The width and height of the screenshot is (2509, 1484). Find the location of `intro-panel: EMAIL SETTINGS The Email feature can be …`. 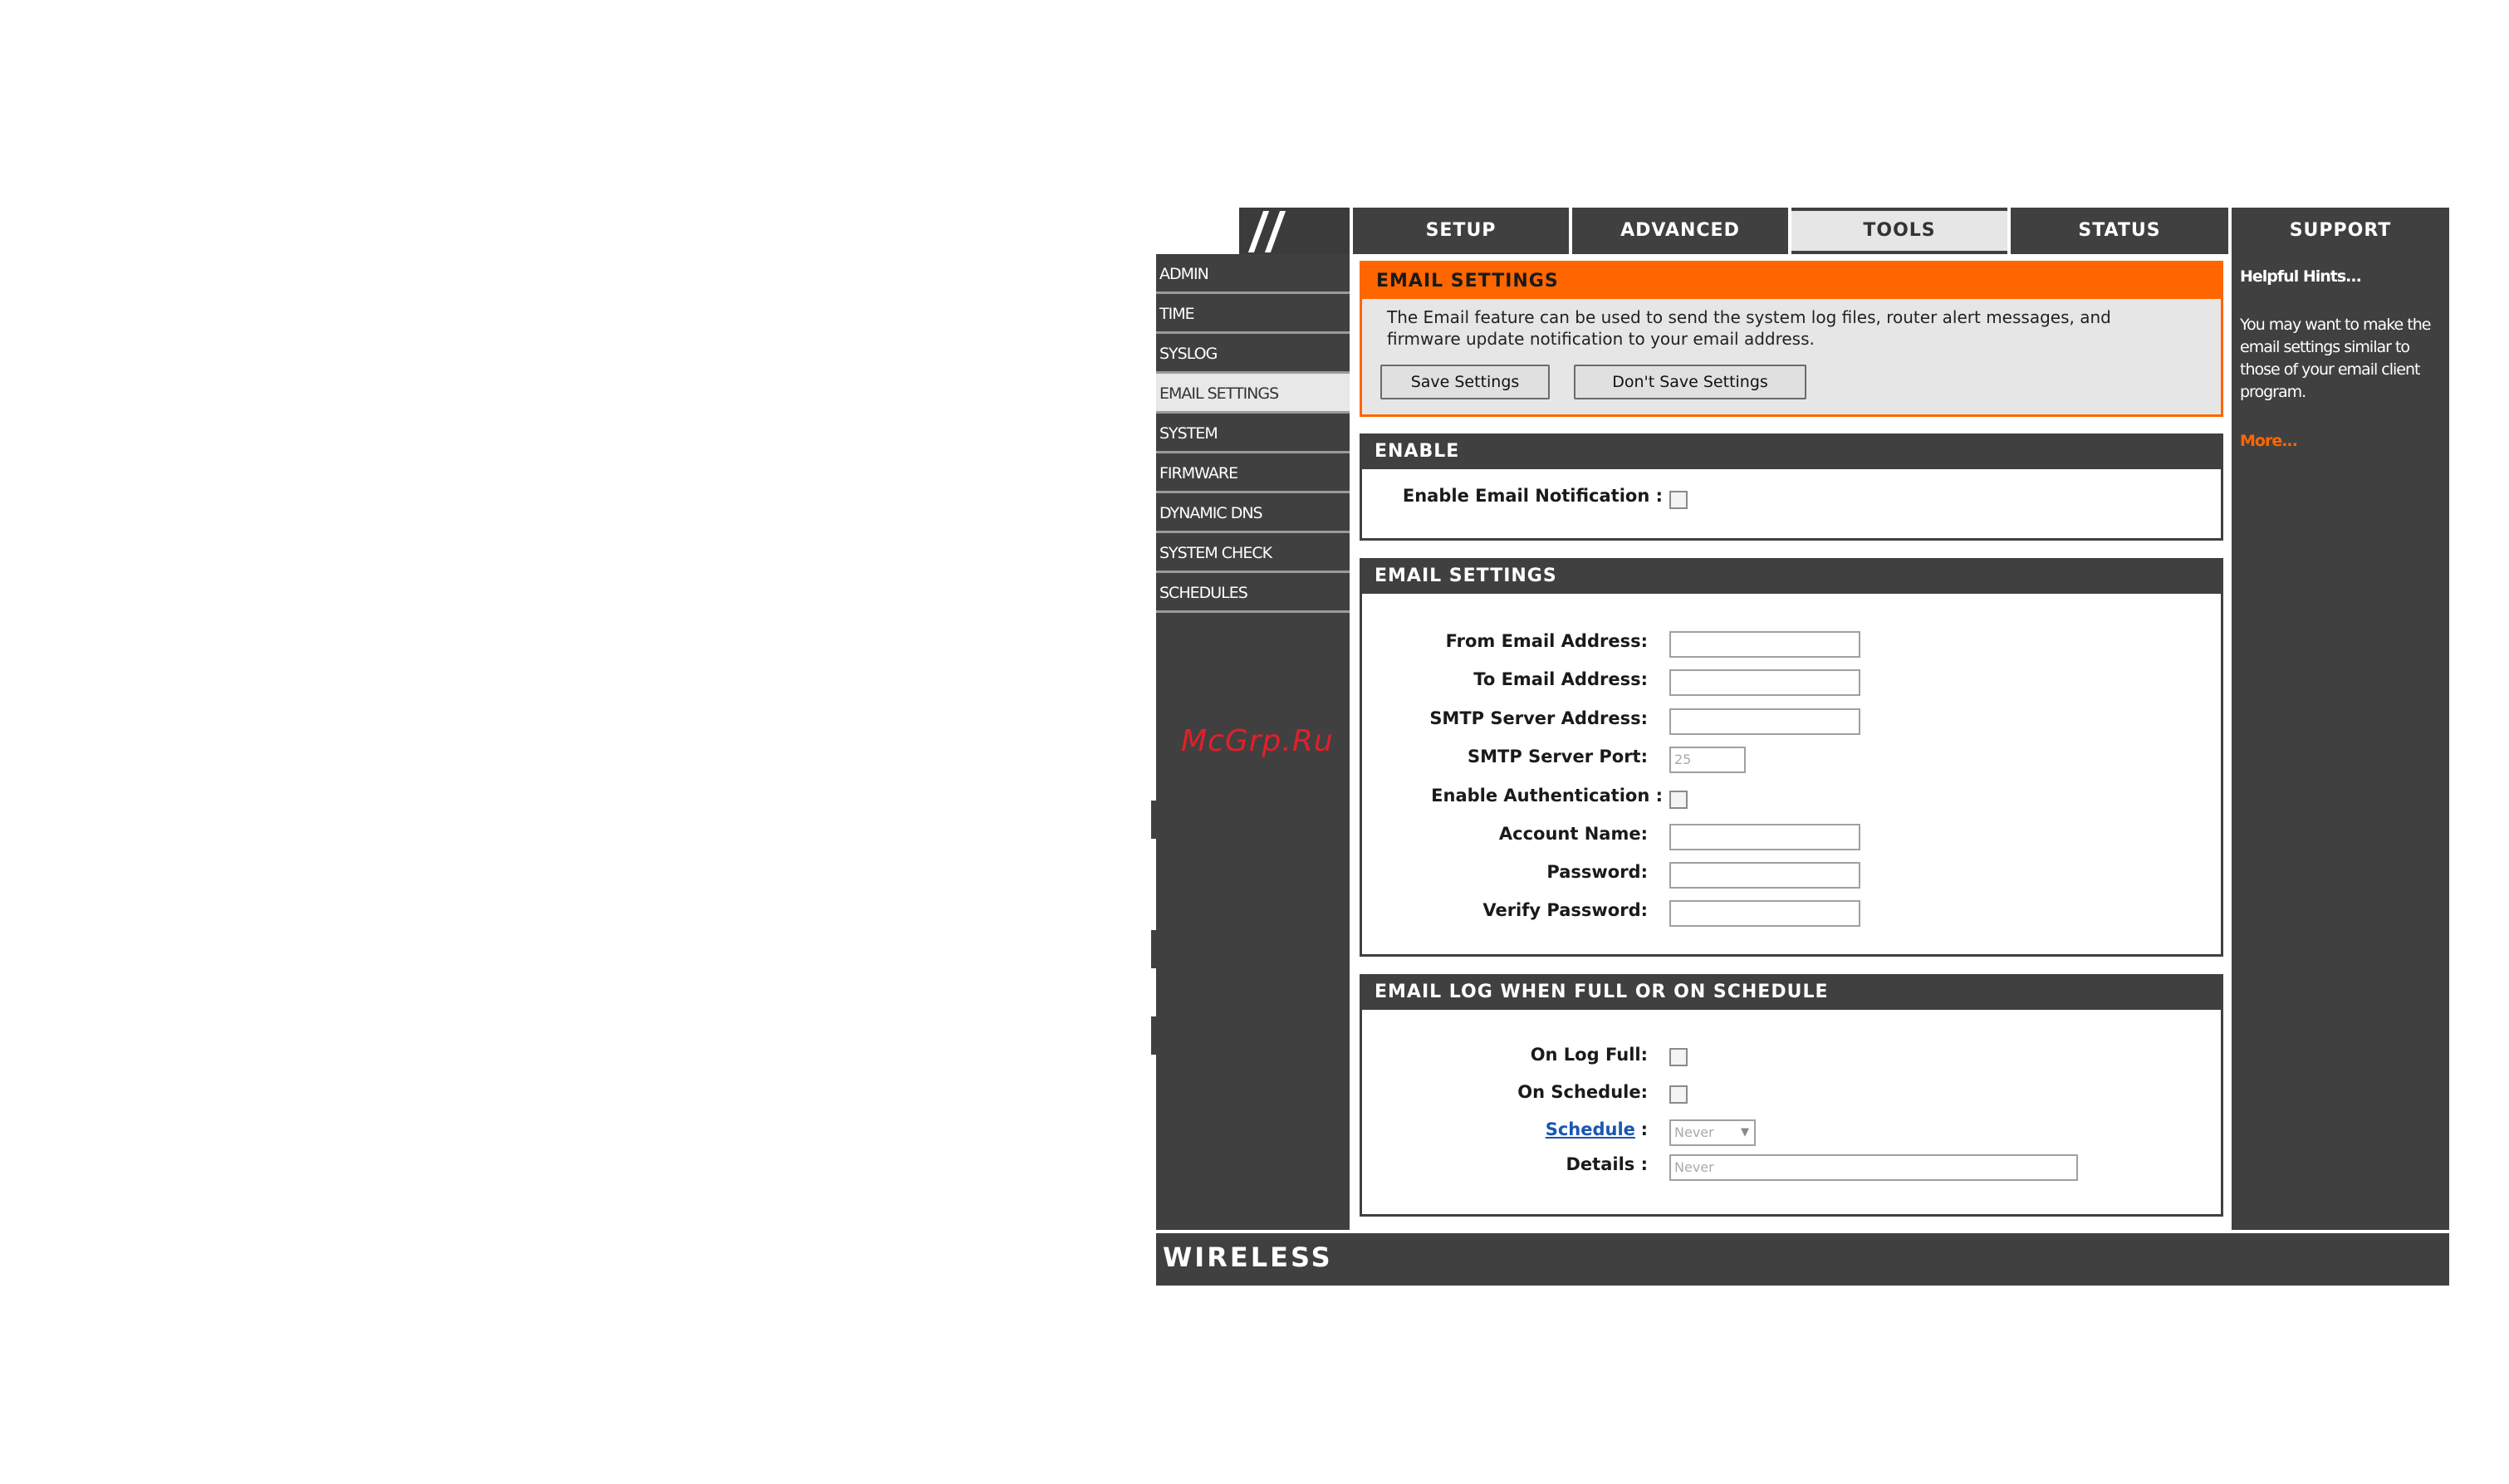

intro-panel: EMAIL SETTINGS The Email feature can be … is located at coordinates (1791, 339).